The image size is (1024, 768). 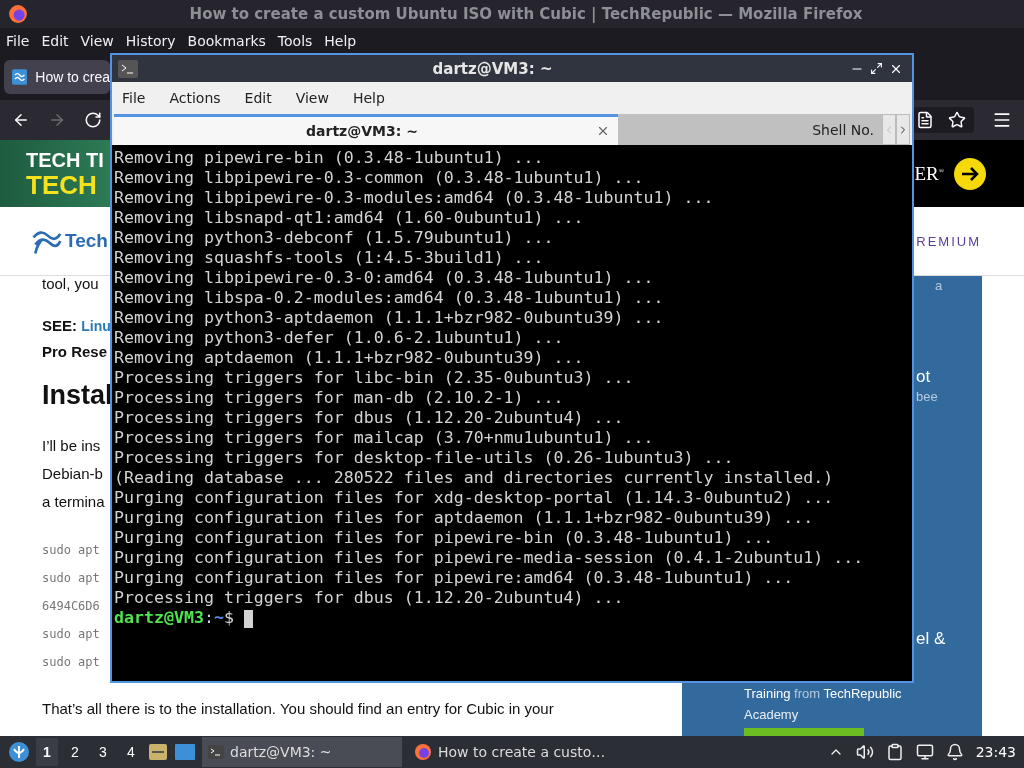 What do you see at coordinates (77, 395) in the screenshot?
I see `section-heading: Instal` at bounding box center [77, 395].